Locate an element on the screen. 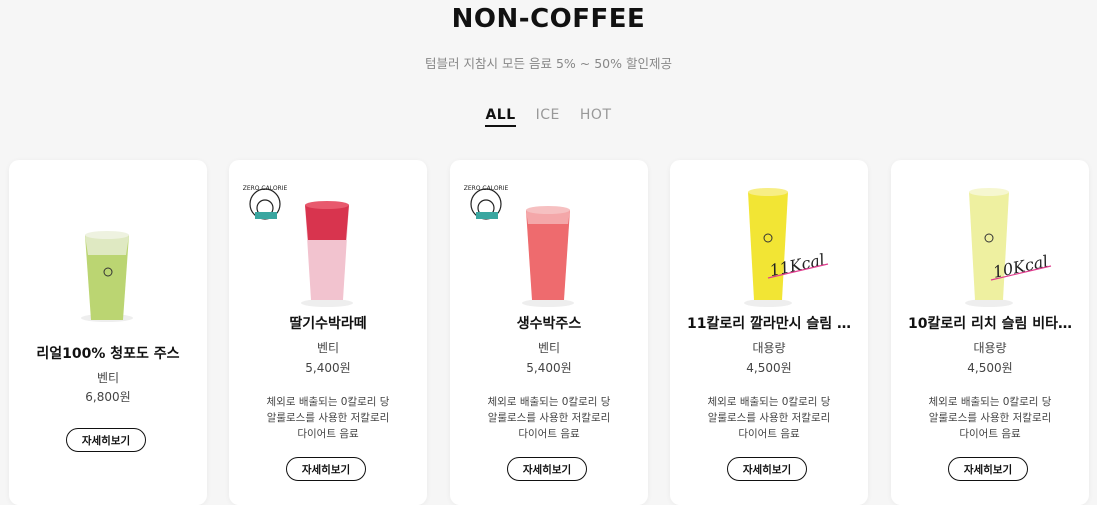 Image resolution: width=1097 pixels, height=505 pixels. page-subtitle: 텀블러 지참시 모든 음료 5% ~ 50% 할인제공 is located at coordinates (548, 63).